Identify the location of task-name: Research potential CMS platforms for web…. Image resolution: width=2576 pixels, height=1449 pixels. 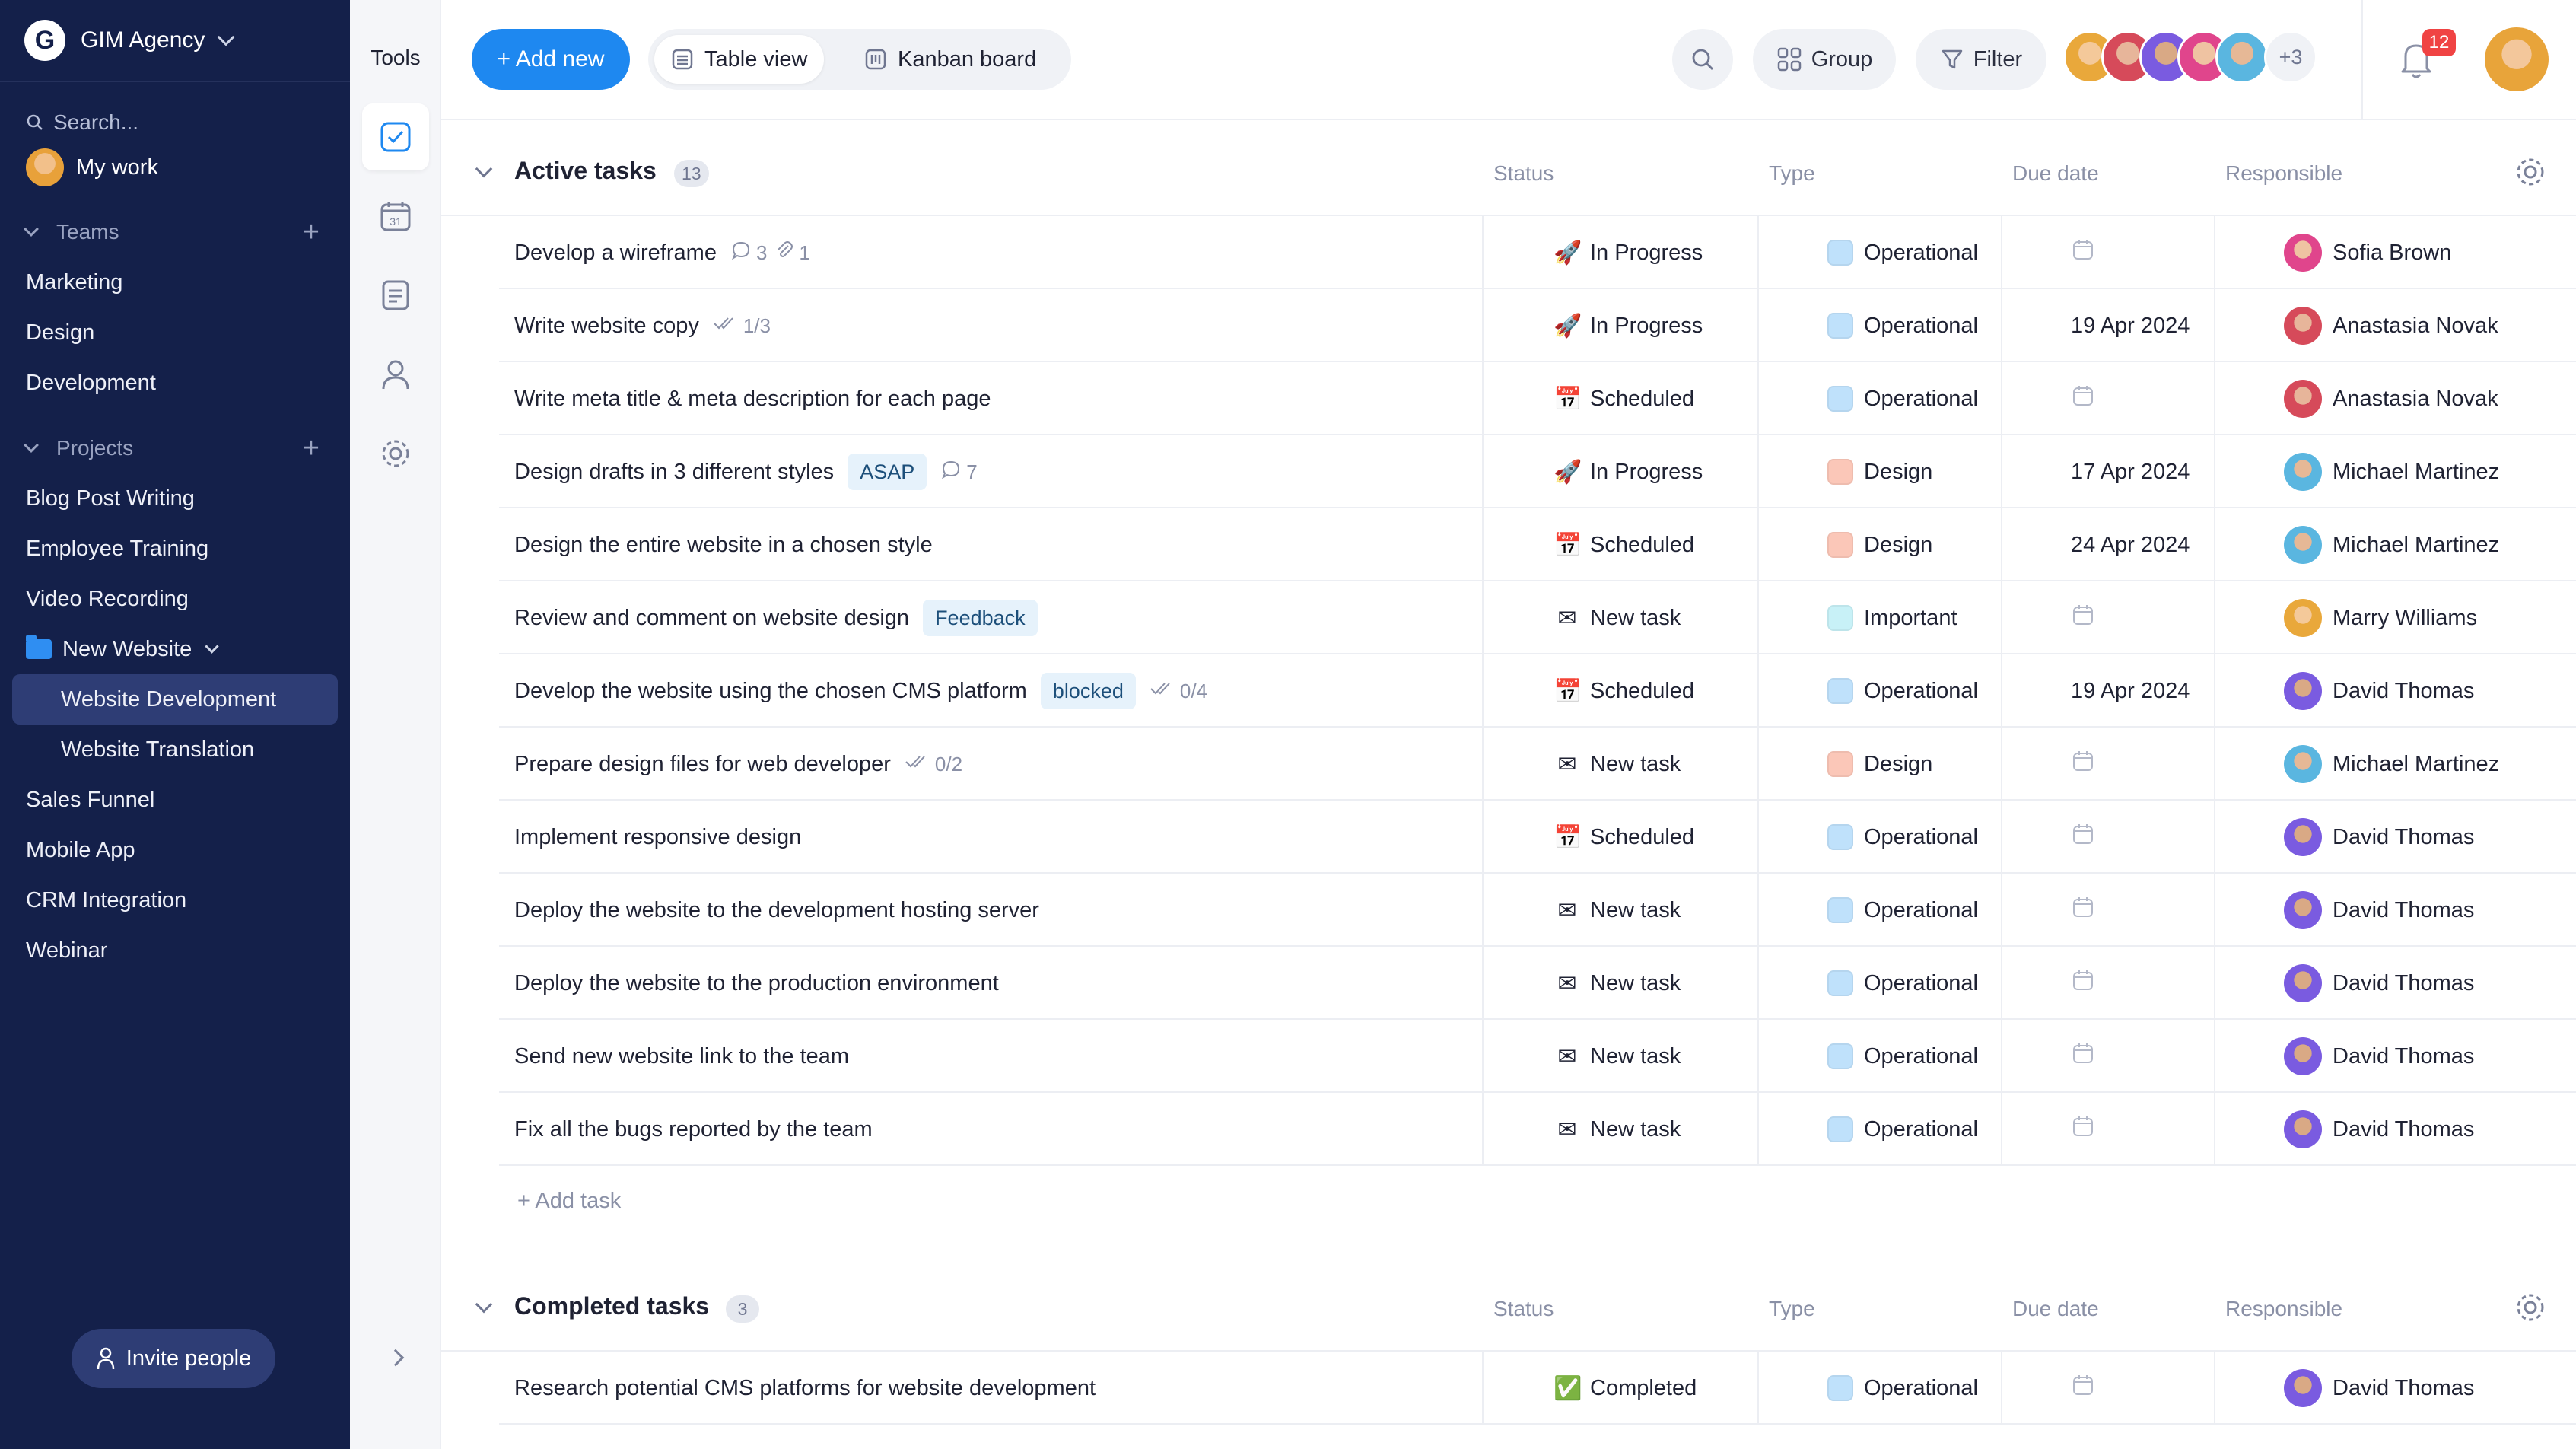
(805, 1388).